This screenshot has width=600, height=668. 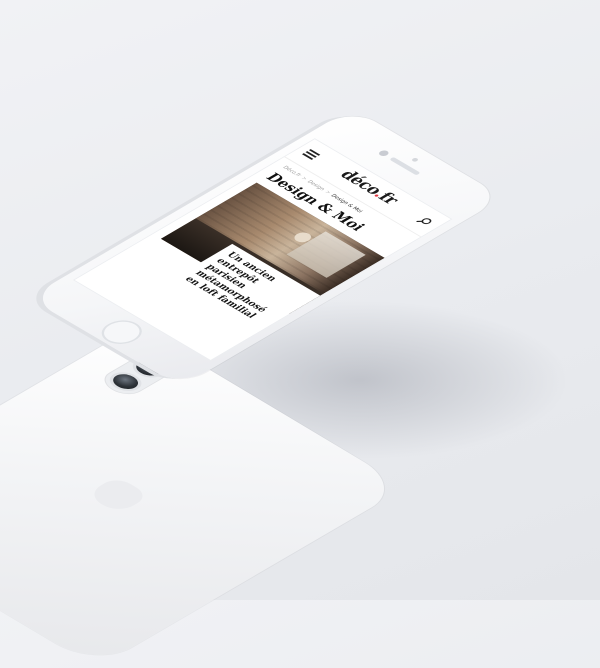 What do you see at coordinates (126, 381) in the screenshot?
I see `camera-lens-icon` at bounding box center [126, 381].